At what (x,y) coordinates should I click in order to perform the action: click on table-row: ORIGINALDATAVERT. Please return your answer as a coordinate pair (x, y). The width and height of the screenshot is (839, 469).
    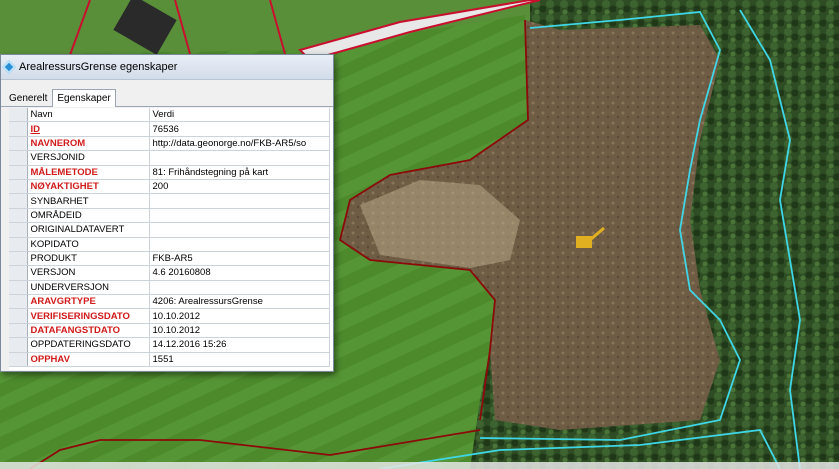
    Looking at the image, I should click on (169, 230).